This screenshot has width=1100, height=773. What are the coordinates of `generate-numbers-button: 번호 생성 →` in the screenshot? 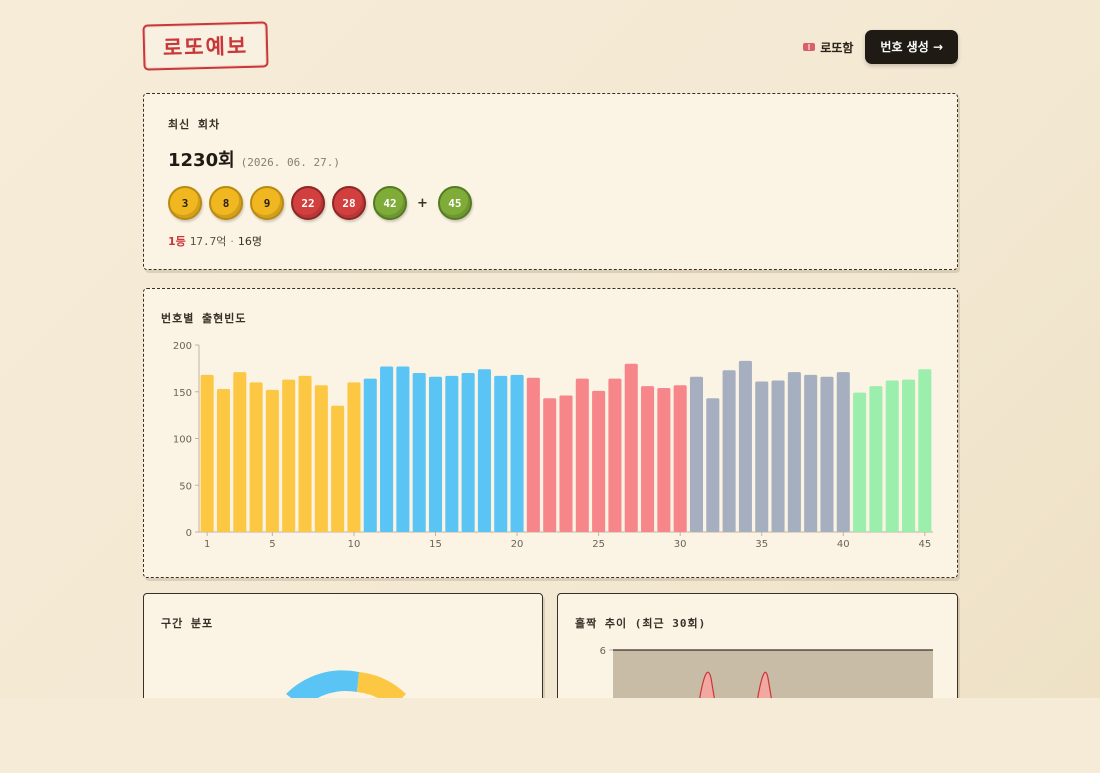 It's located at (911, 47).